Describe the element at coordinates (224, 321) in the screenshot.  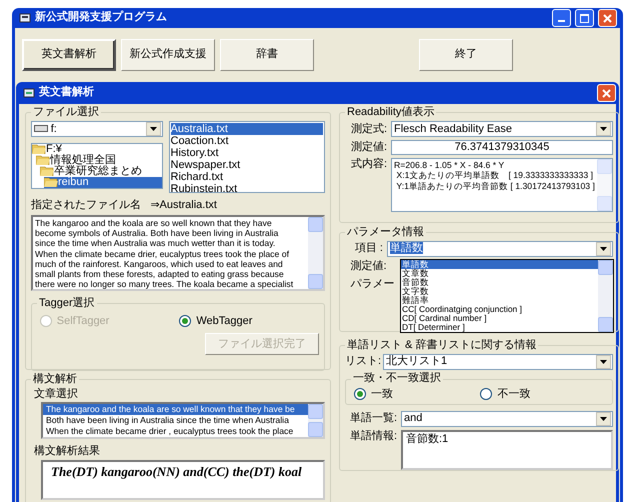
I see `radio-label: WebTagger` at that location.